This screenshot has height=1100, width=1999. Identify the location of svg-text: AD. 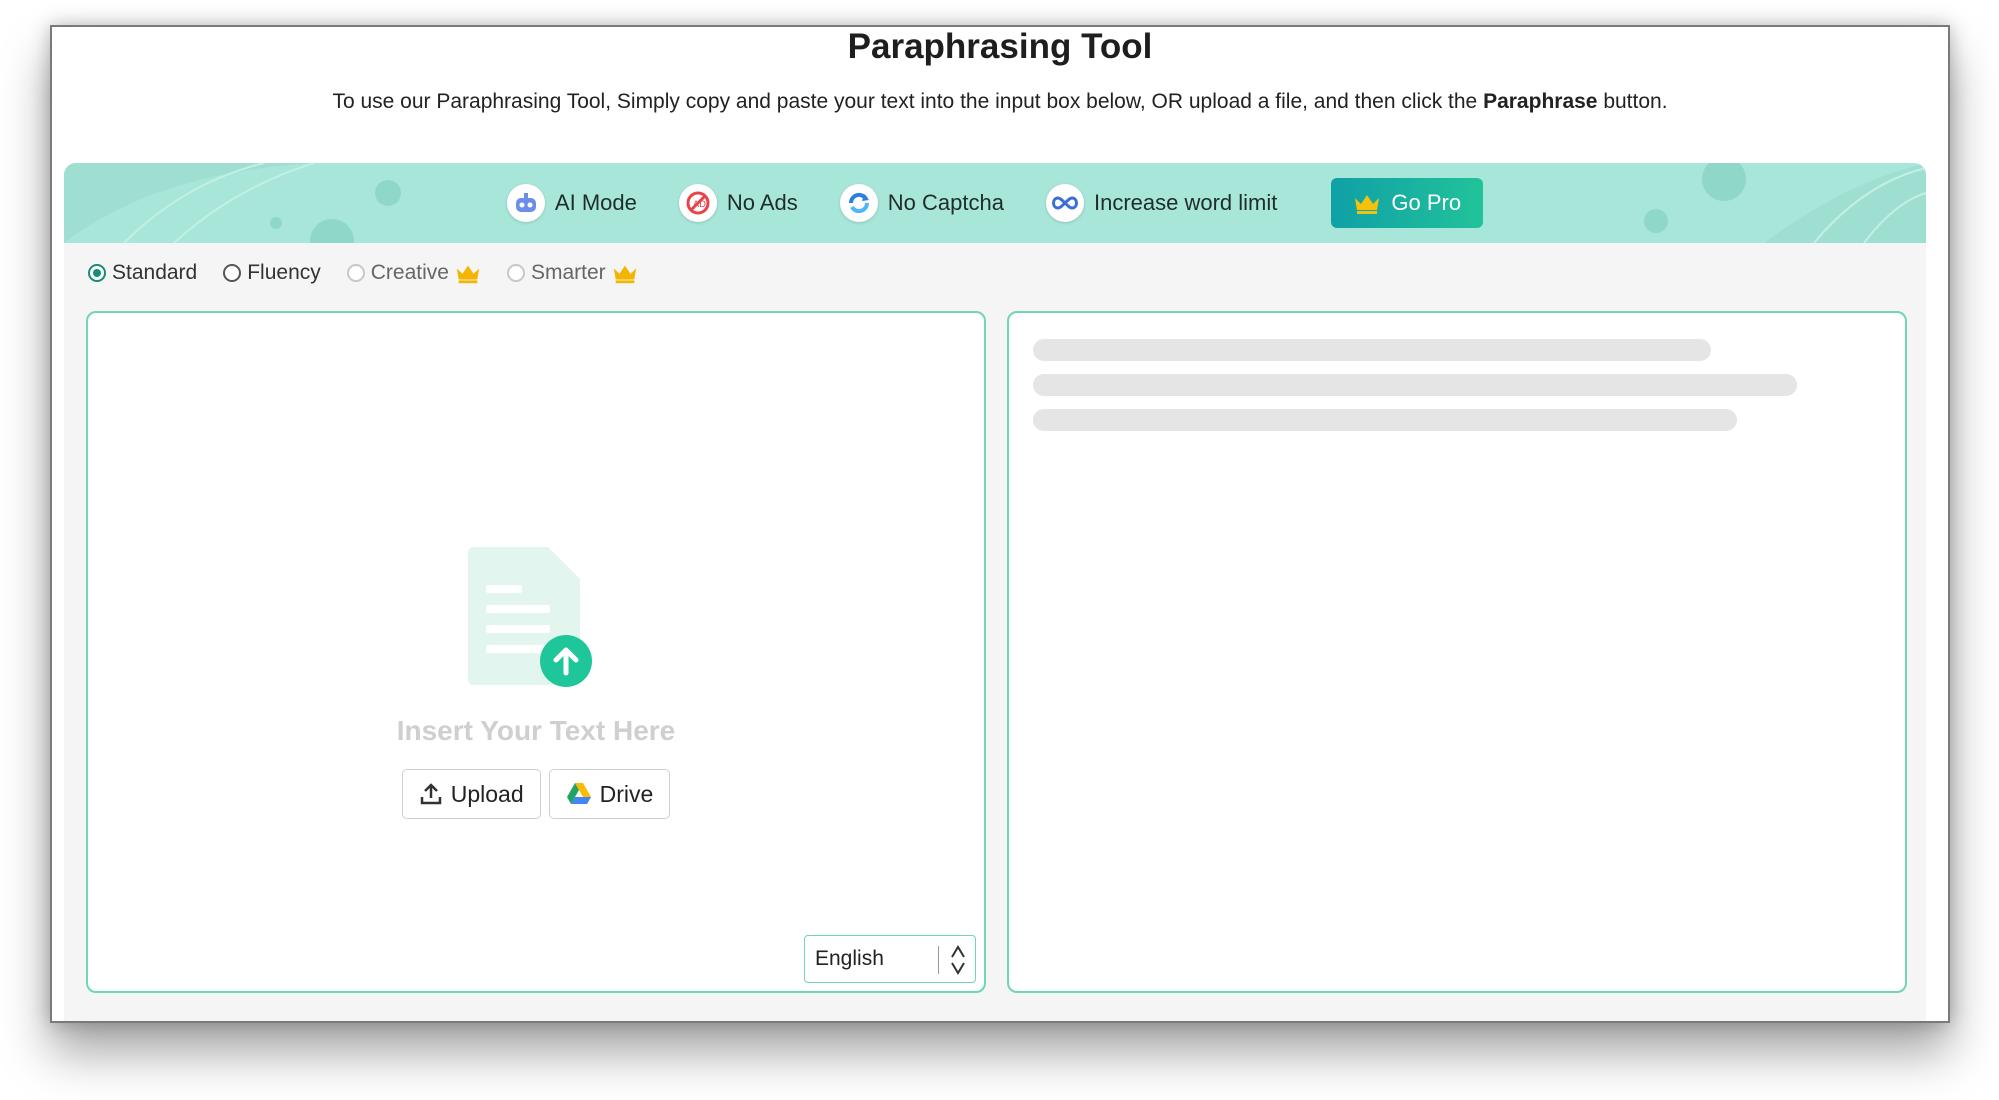
(699, 205).